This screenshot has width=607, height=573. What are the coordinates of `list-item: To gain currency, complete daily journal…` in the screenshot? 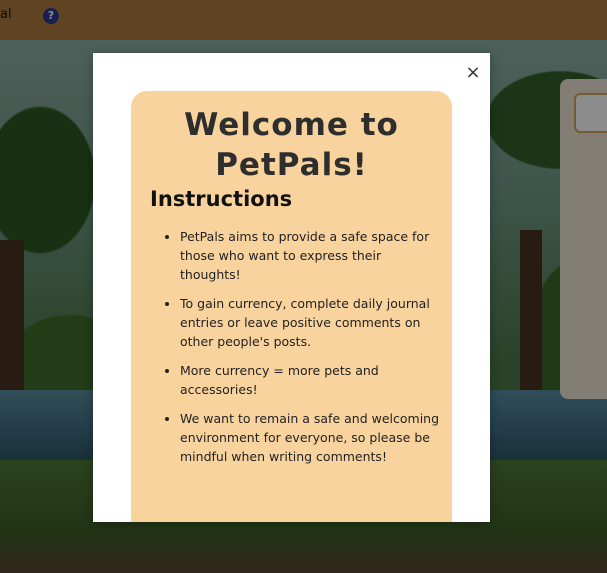 It's located at (310, 322).